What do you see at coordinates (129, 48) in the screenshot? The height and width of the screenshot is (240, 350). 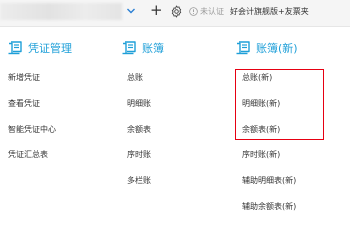 I see `ledger-icon` at bounding box center [129, 48].